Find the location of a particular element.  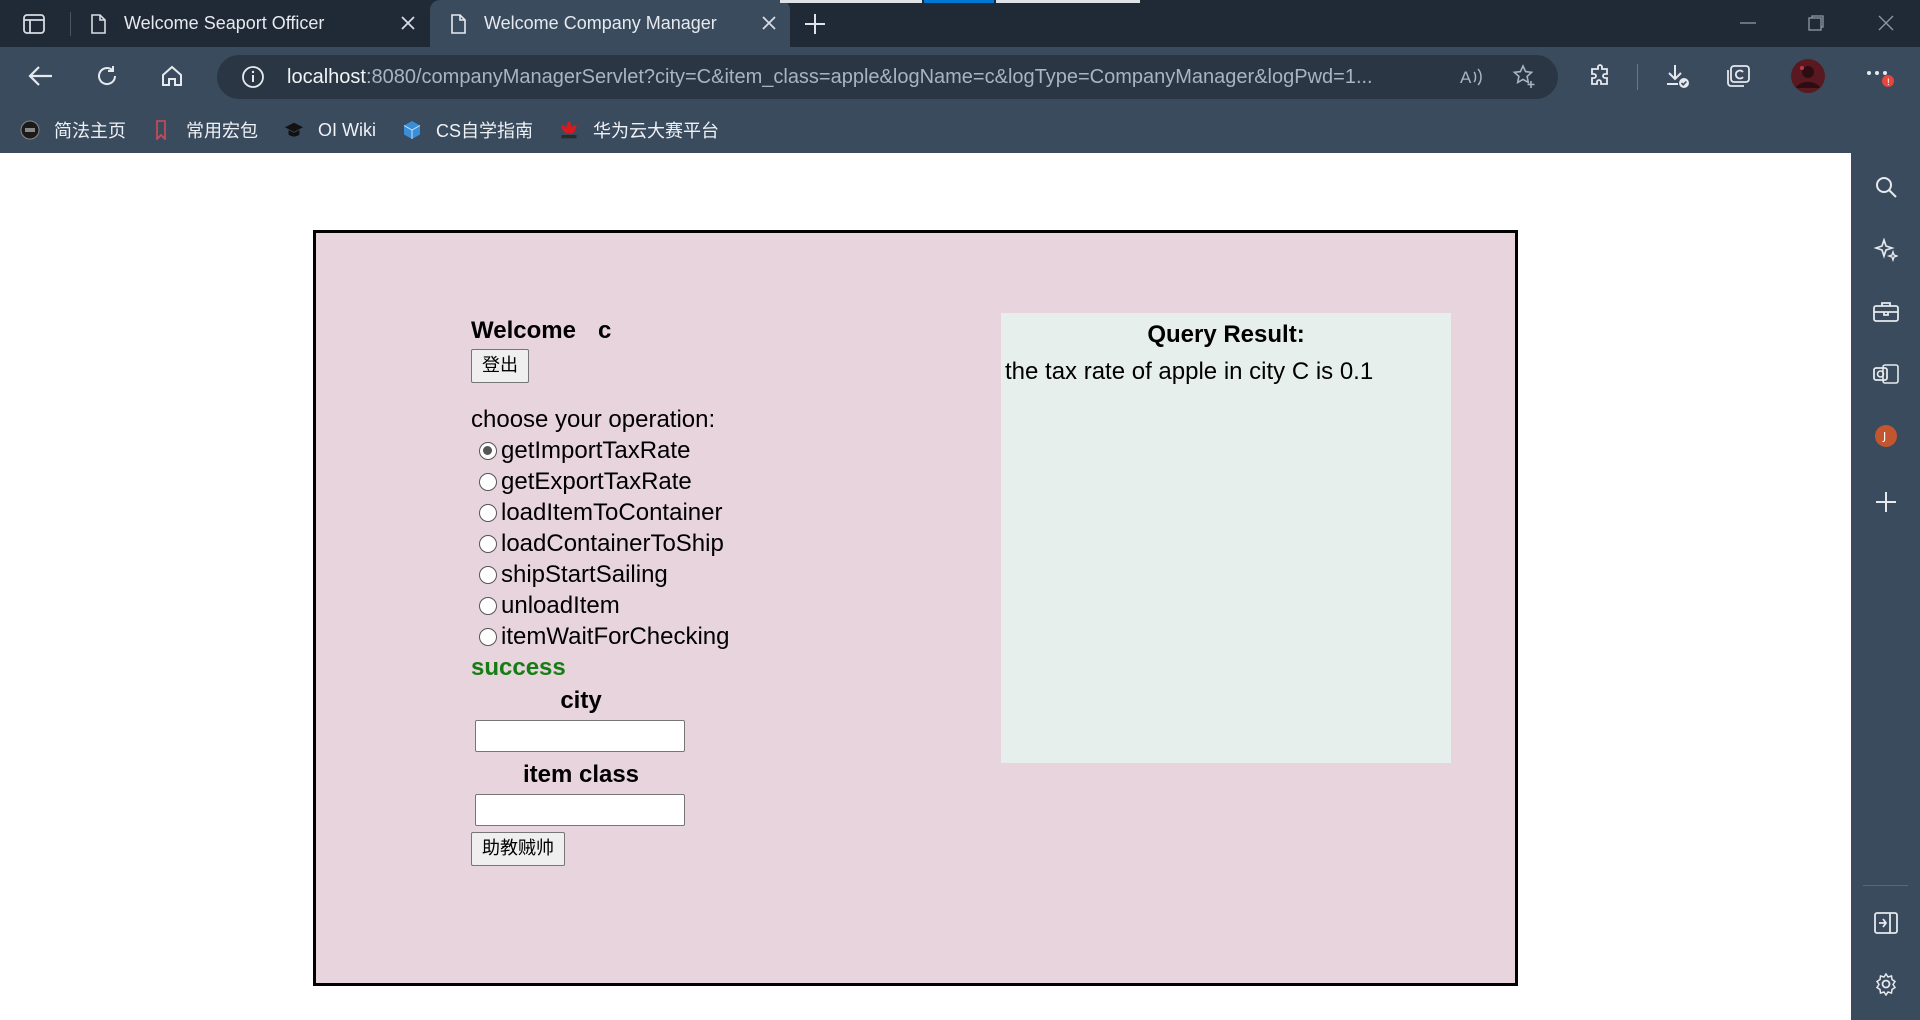

profile-badge-icon: J is located at coordinates (1886, 436).